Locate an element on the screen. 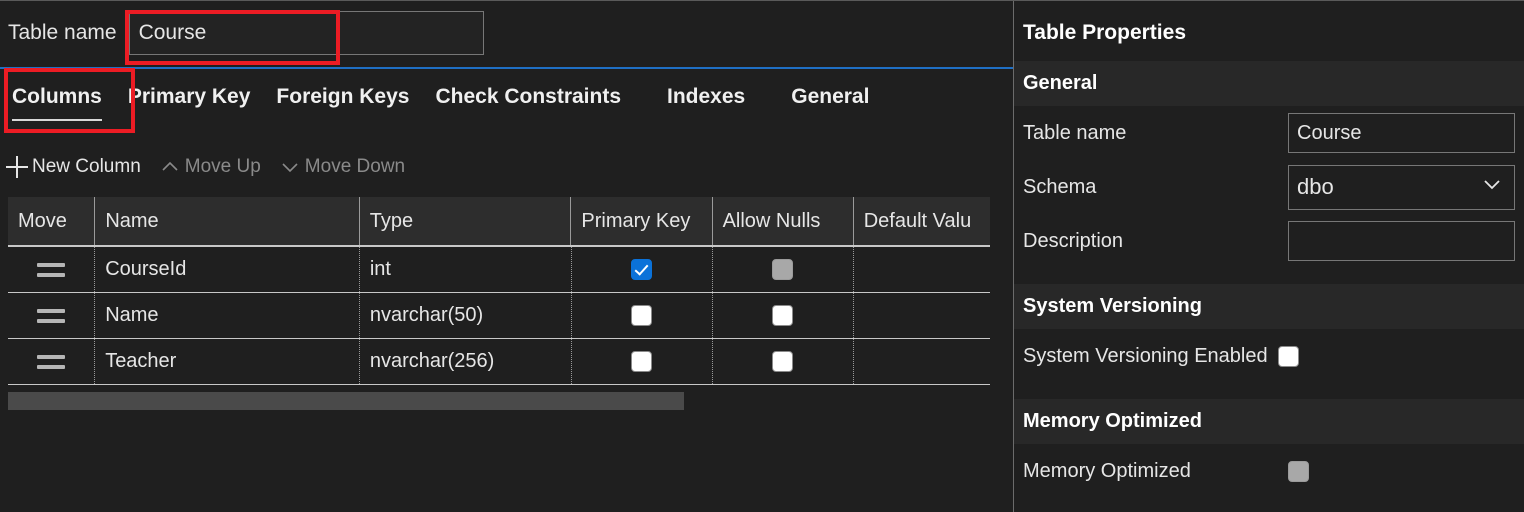 This screenshot has height=512, width=1524. tab-columns: Columns is located at coordinates (57, 95).